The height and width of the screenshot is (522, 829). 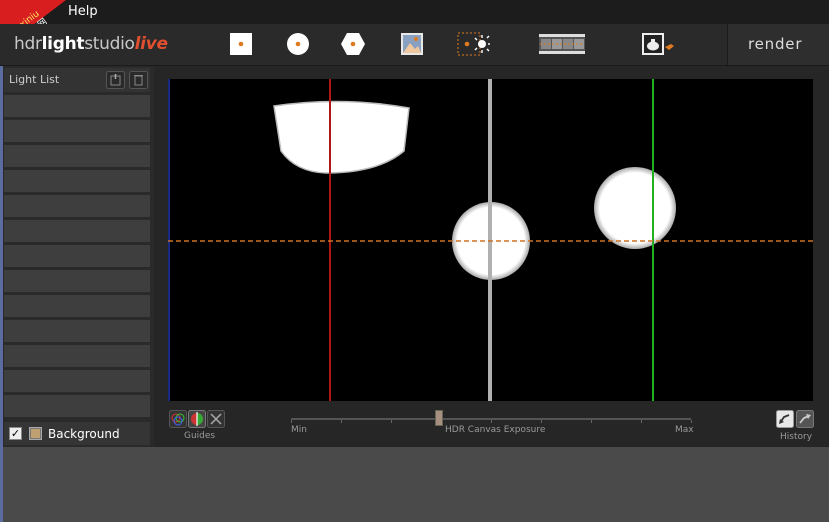 What do you see at coordinates (138, 80) in the screenshot?
I see `delete-light-icon` at bounding box center [138, 80].